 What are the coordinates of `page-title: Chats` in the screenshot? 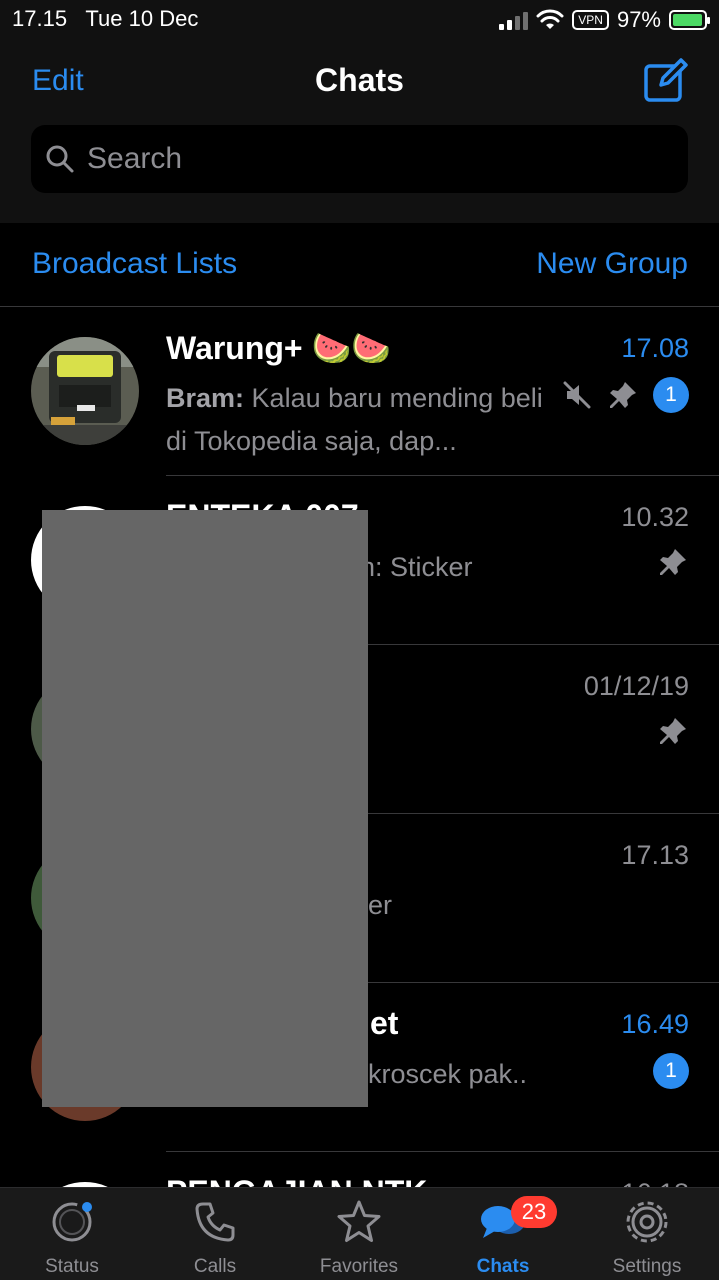 It's located at (359, 80).